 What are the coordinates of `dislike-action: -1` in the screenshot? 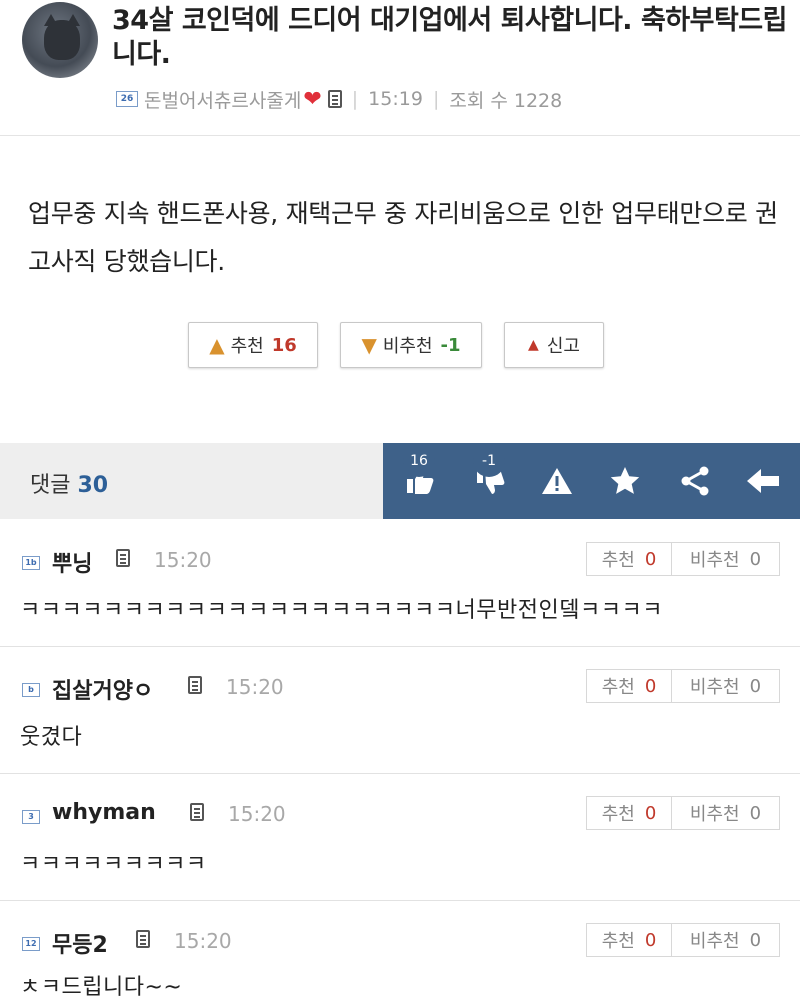 It's located at (489, 473).